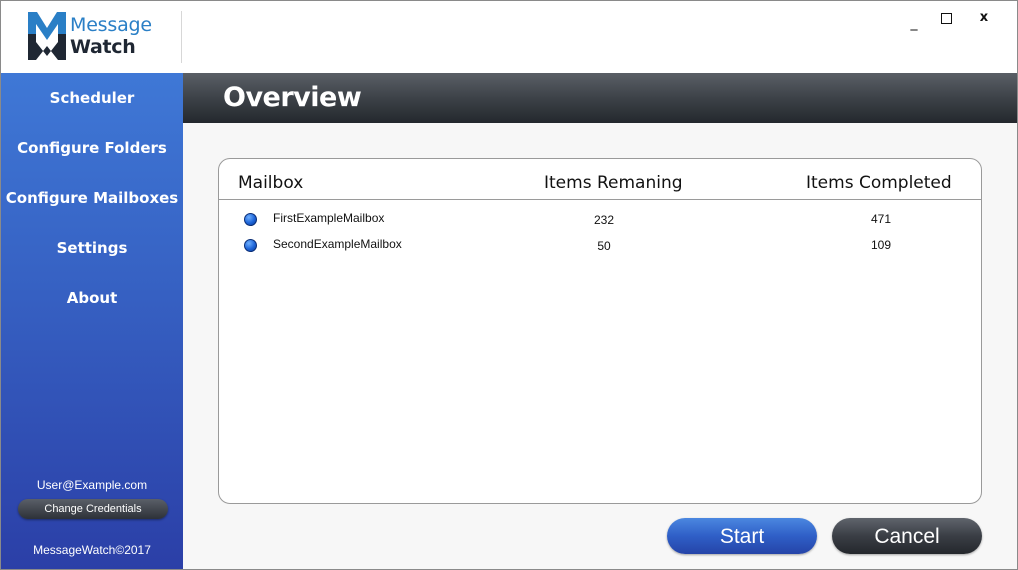 Image resolution: width=1018 pixels, height=570 pixels. Describe the element at coordinates (47, 36) in the screenshot. I see `logo-mark-icon` at that location.